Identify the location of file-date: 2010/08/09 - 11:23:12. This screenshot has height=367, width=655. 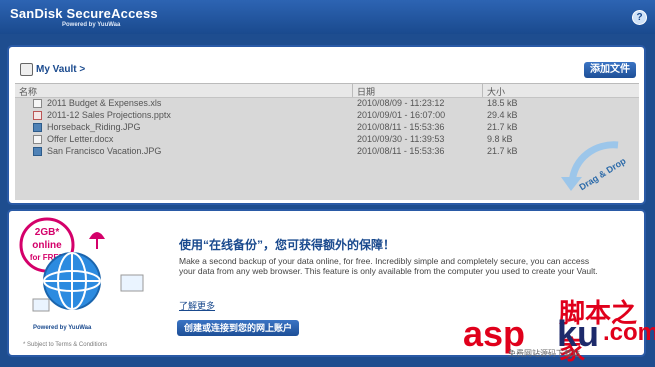
(401, 103).